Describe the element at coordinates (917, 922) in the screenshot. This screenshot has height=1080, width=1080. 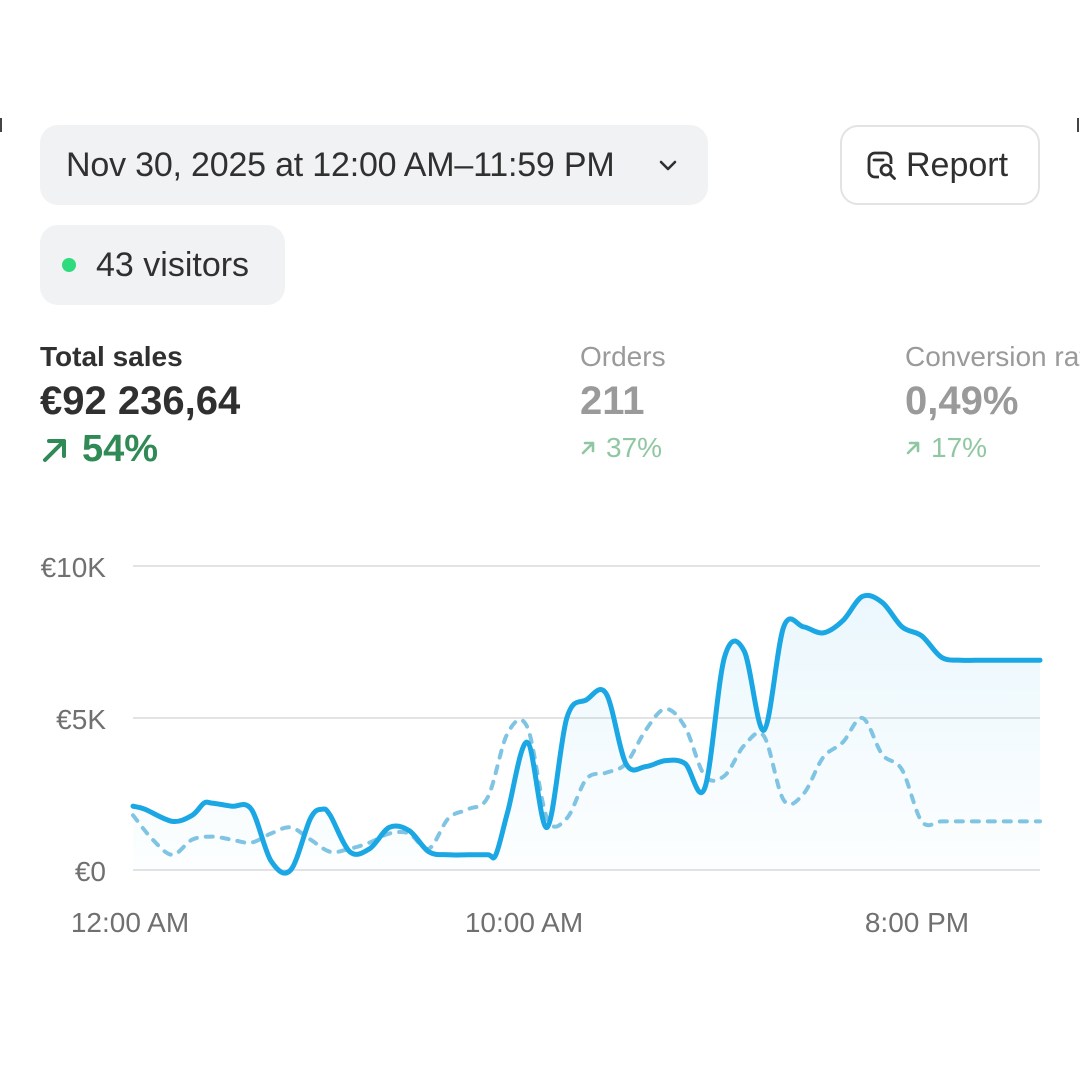
I see `x-tick-label: 8:00 PM` at that location.